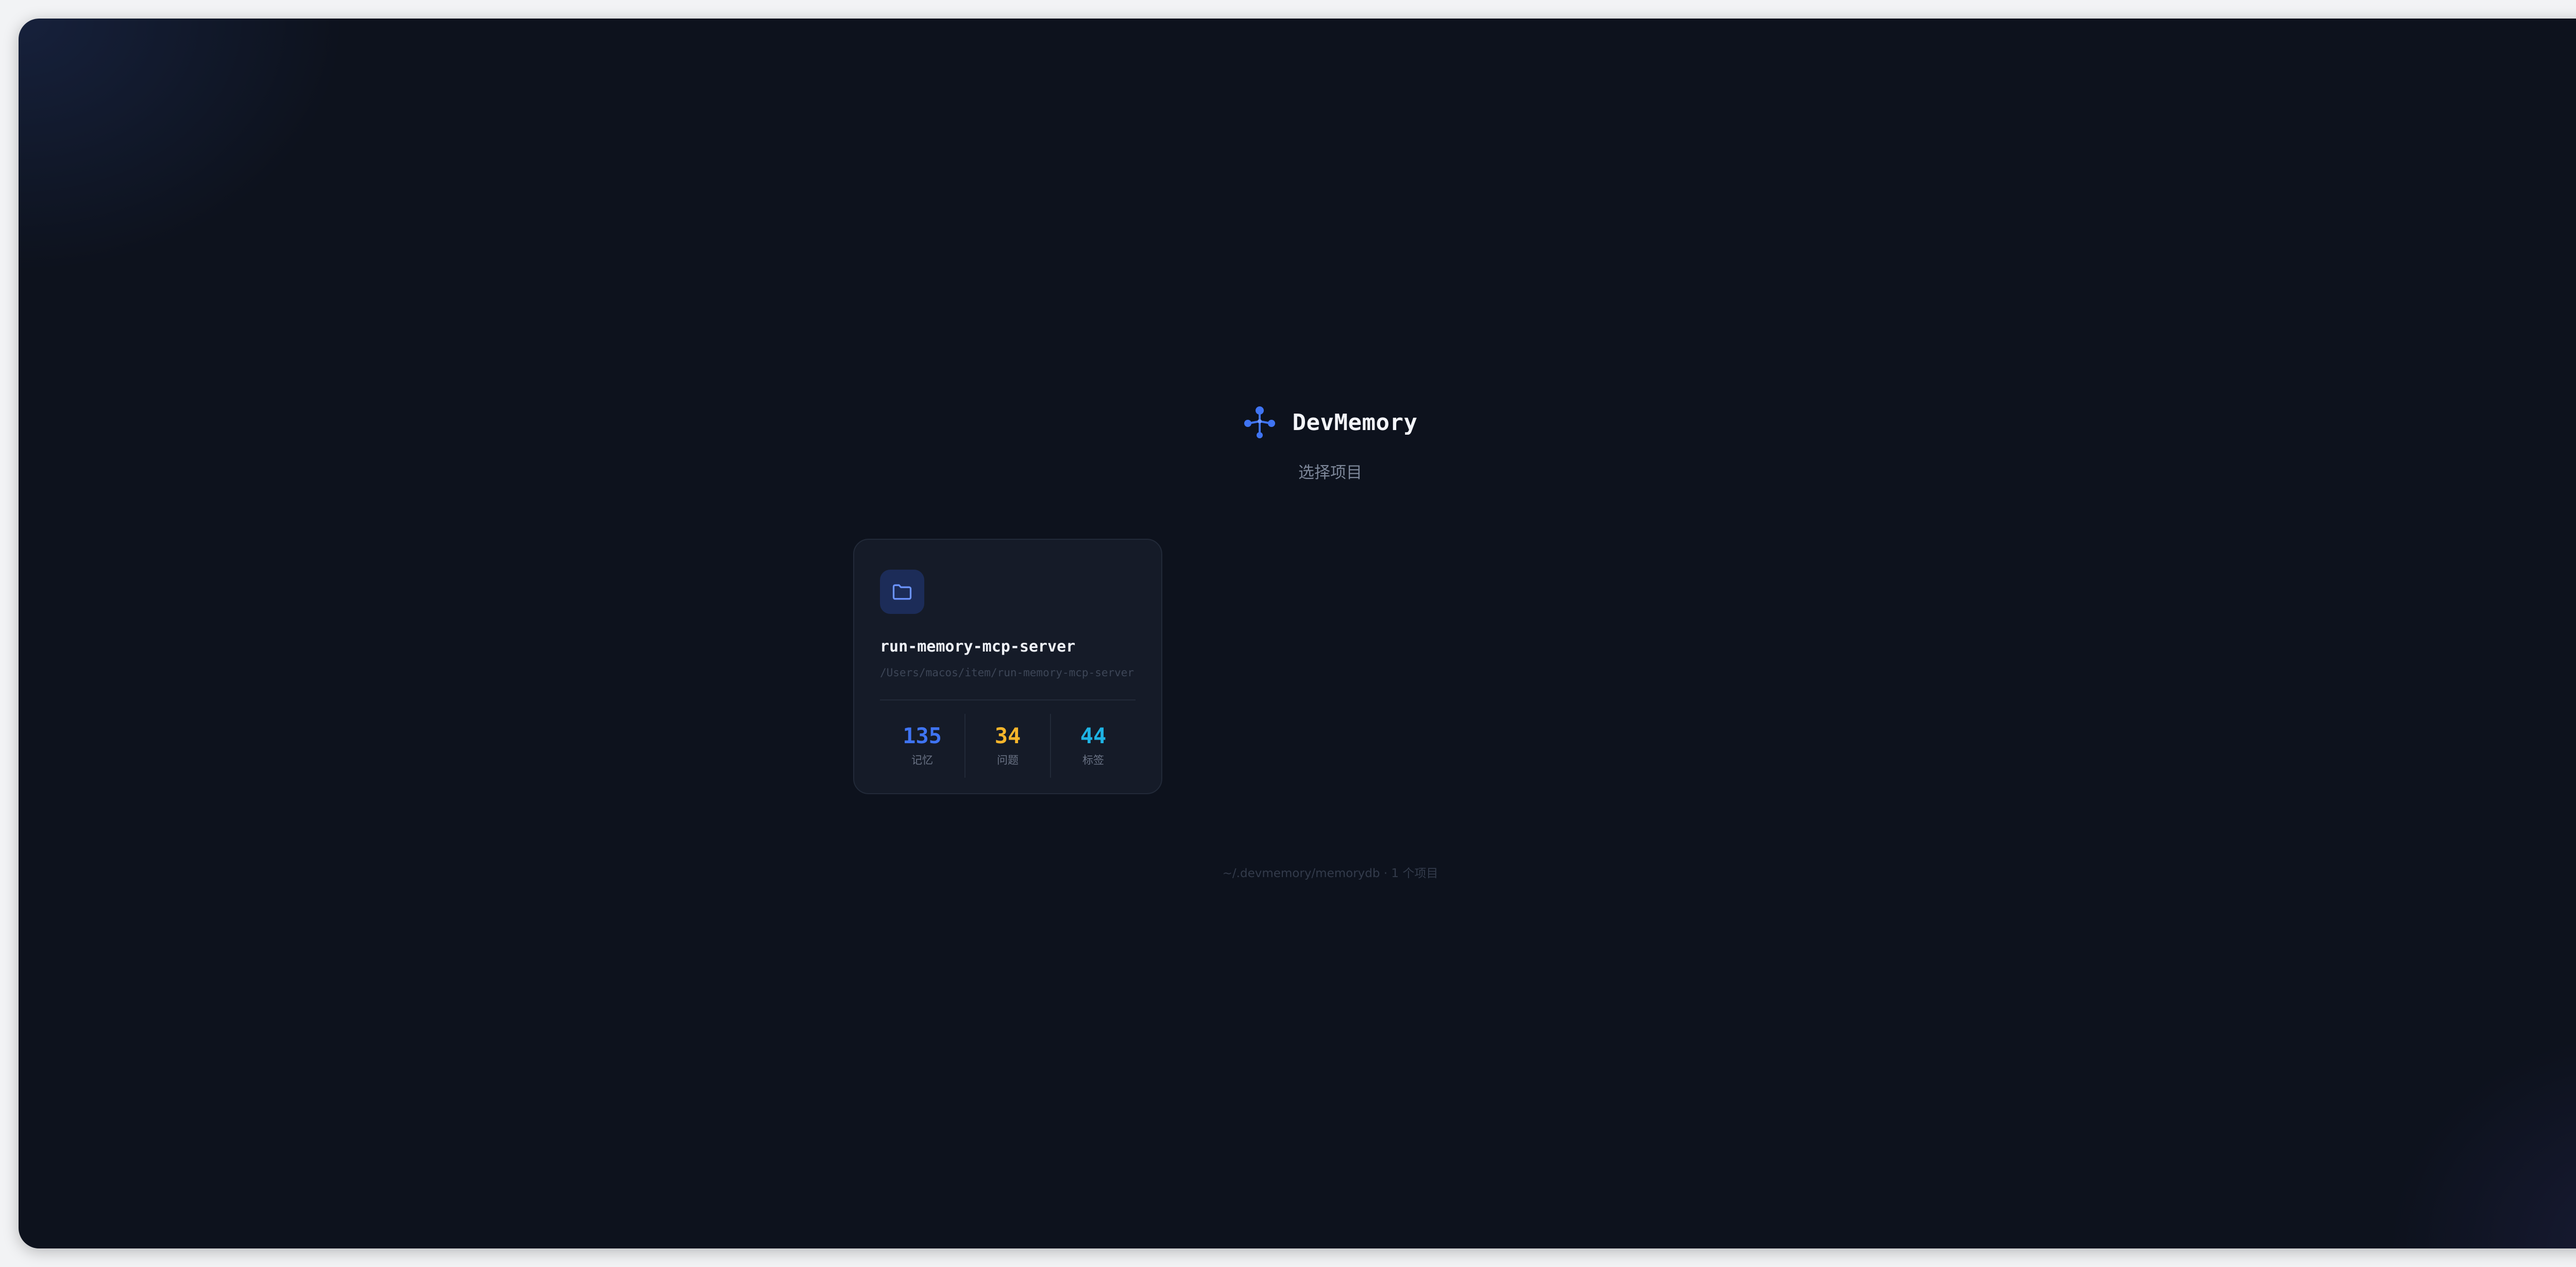 The width and height of the screenshot is (2576, 1267). I want to click on stat-memories-value: 135, so click(922, 735).